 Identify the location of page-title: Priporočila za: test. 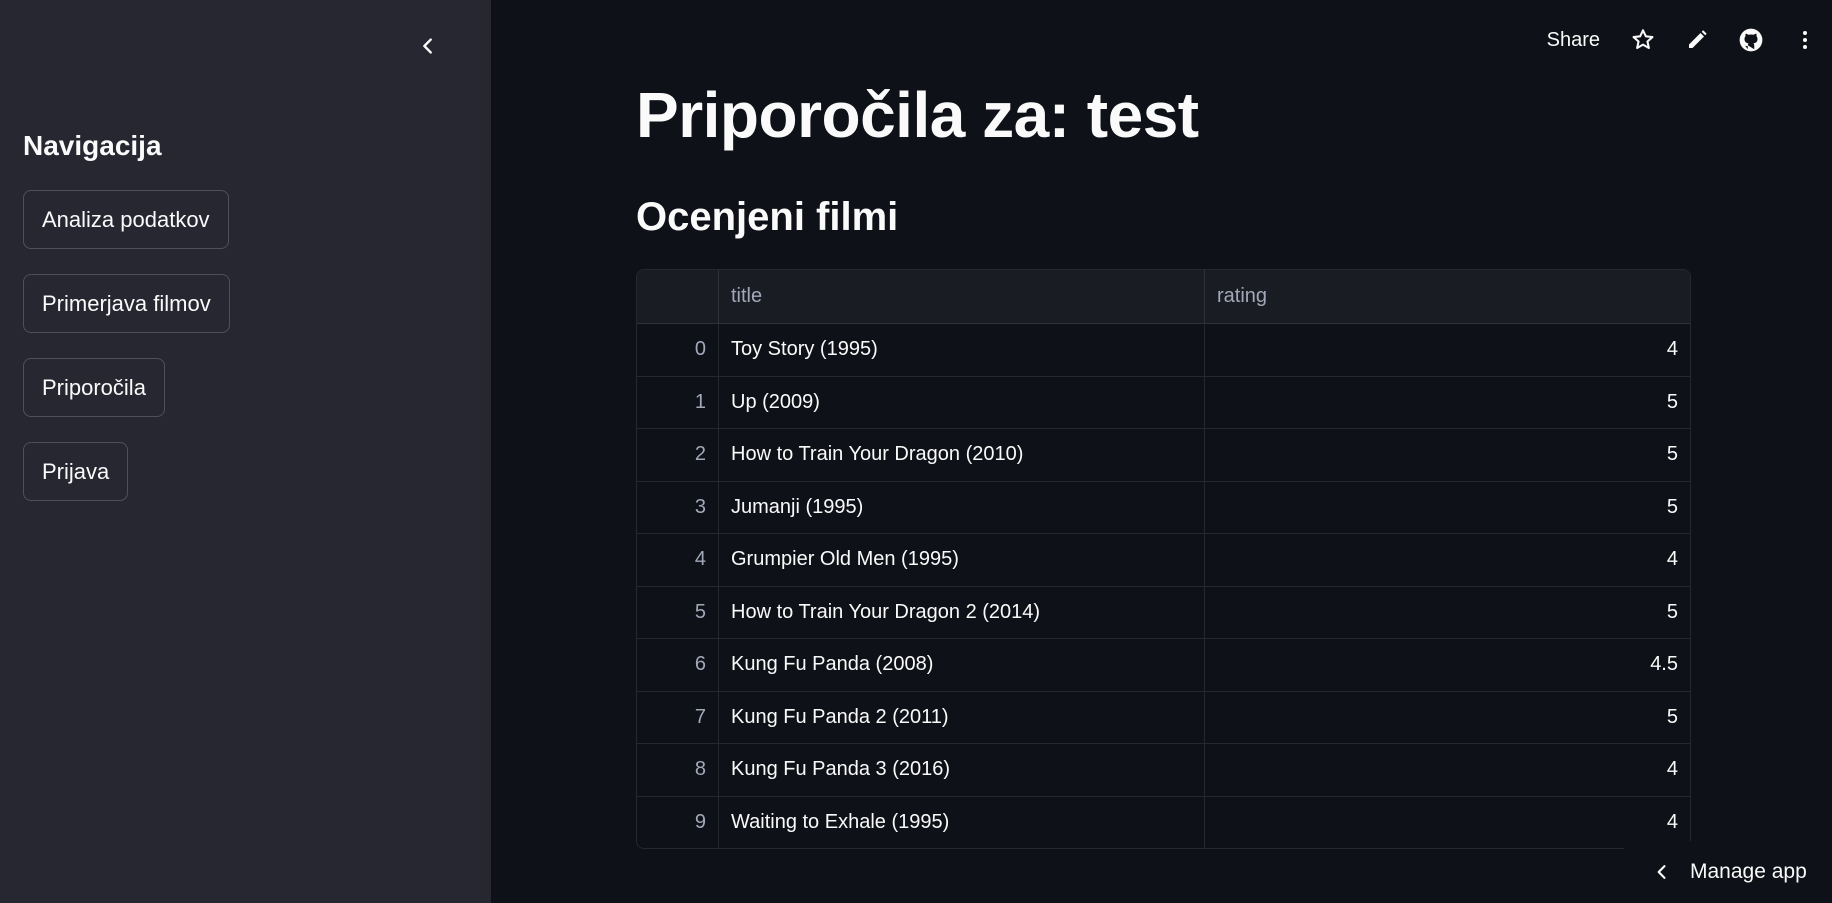
(917, 115).